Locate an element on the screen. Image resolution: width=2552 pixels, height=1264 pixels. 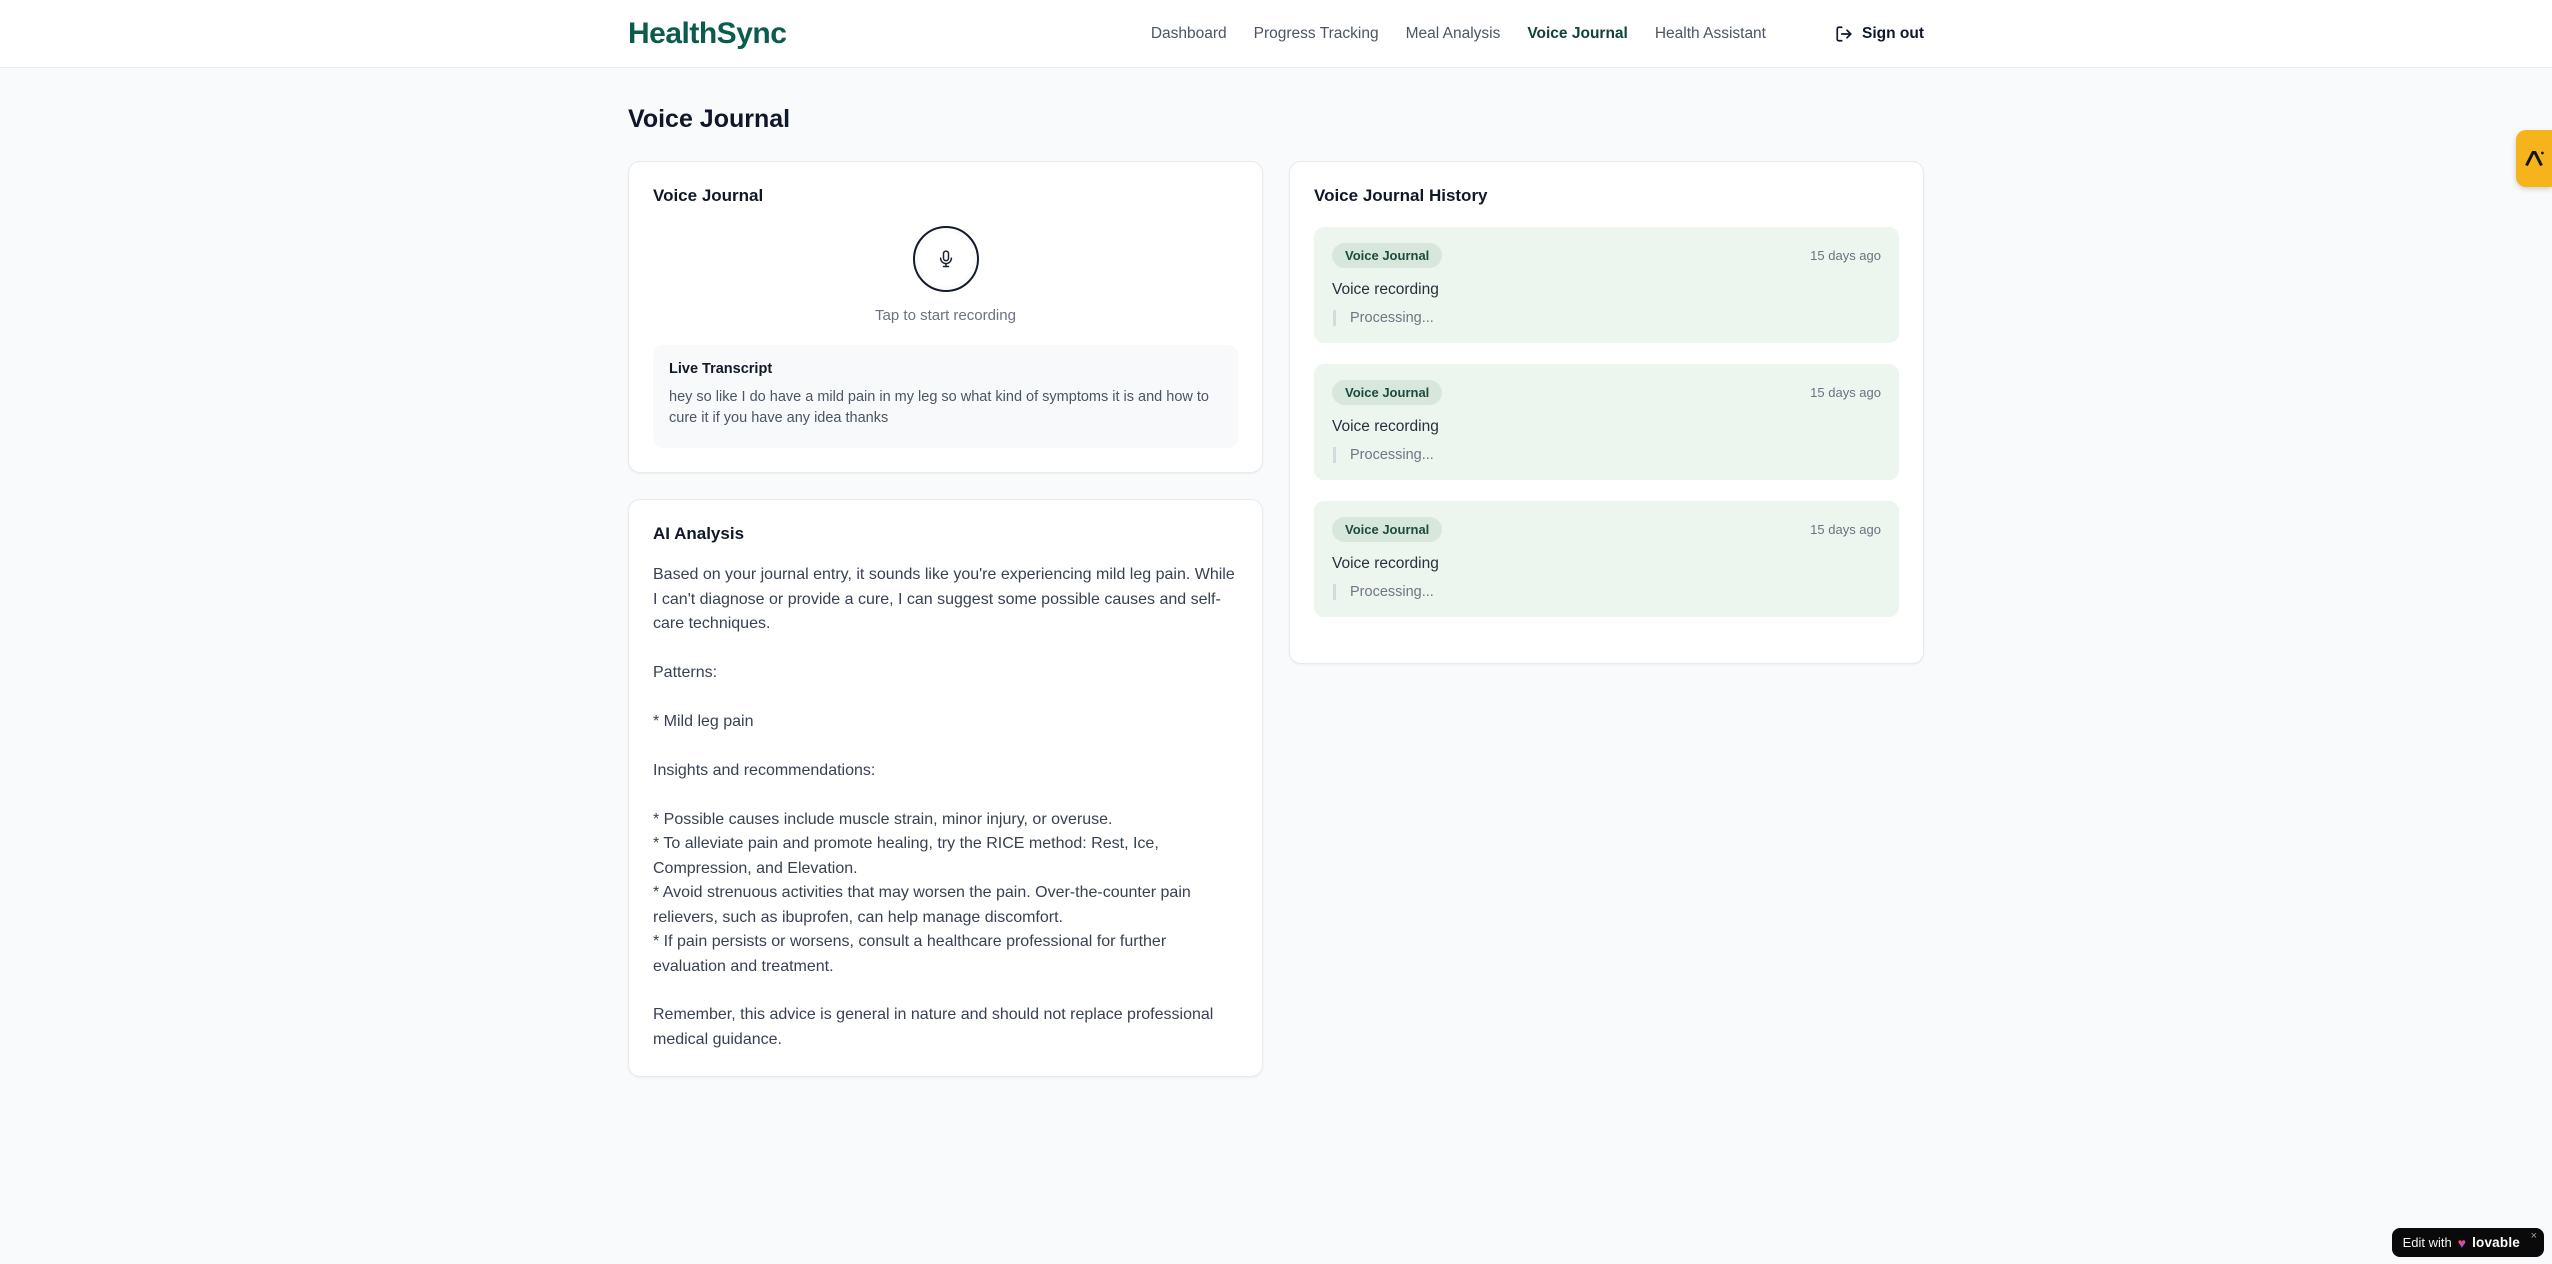
microphone-icon is located at coordinates (946, 259).